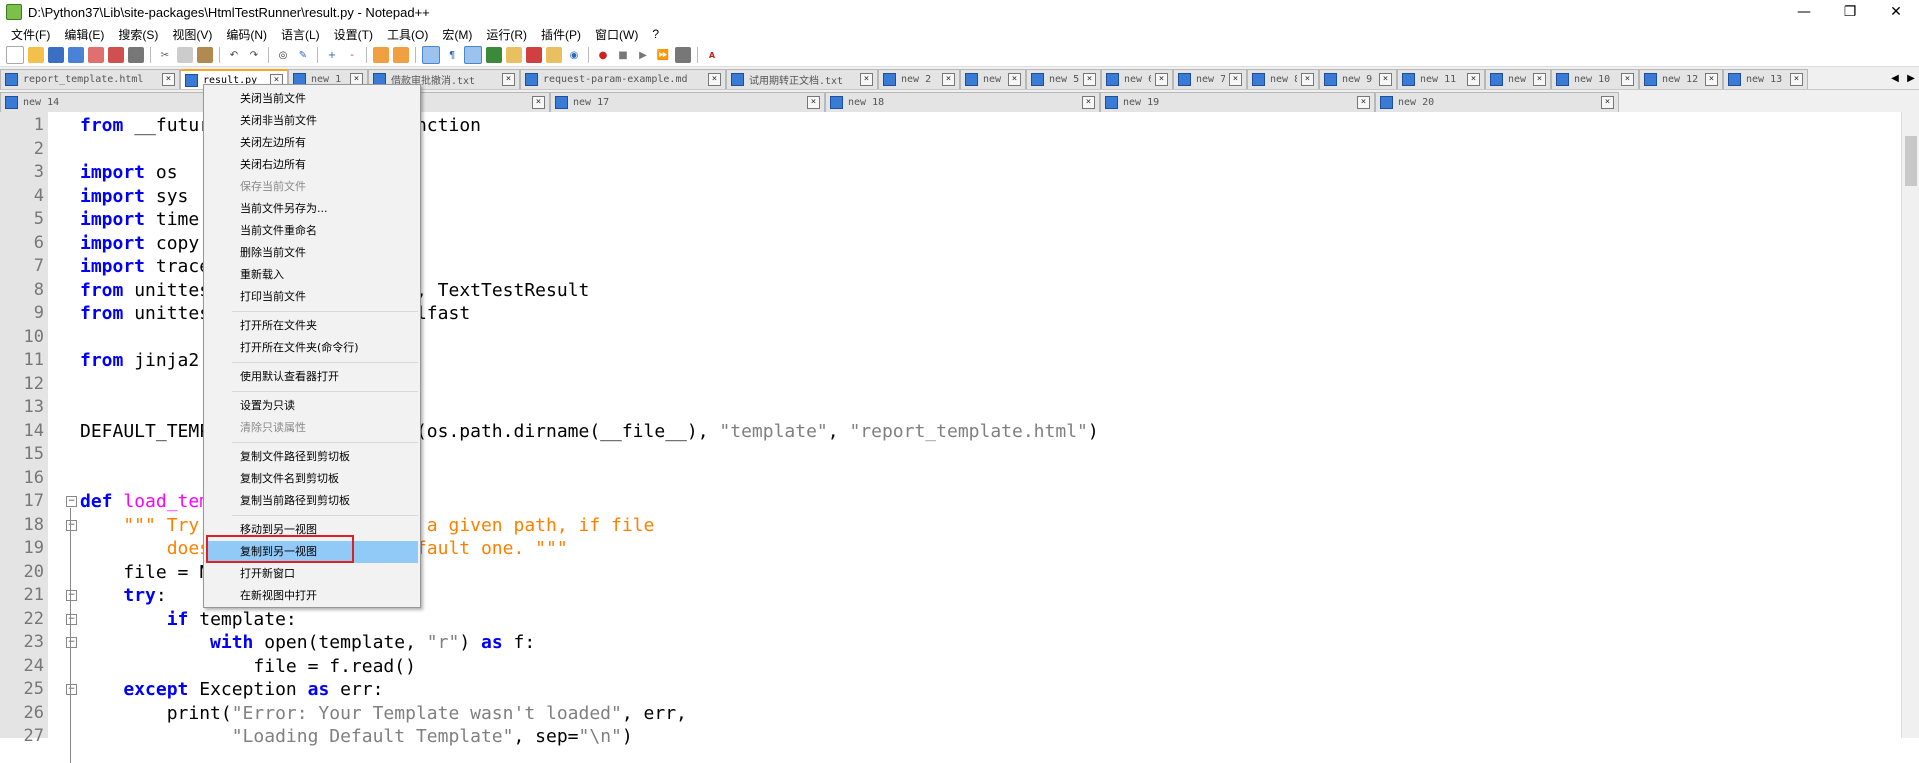 This screenshot has height=763, width=1919. I want to click on save-all-icon, so click(76, 55).